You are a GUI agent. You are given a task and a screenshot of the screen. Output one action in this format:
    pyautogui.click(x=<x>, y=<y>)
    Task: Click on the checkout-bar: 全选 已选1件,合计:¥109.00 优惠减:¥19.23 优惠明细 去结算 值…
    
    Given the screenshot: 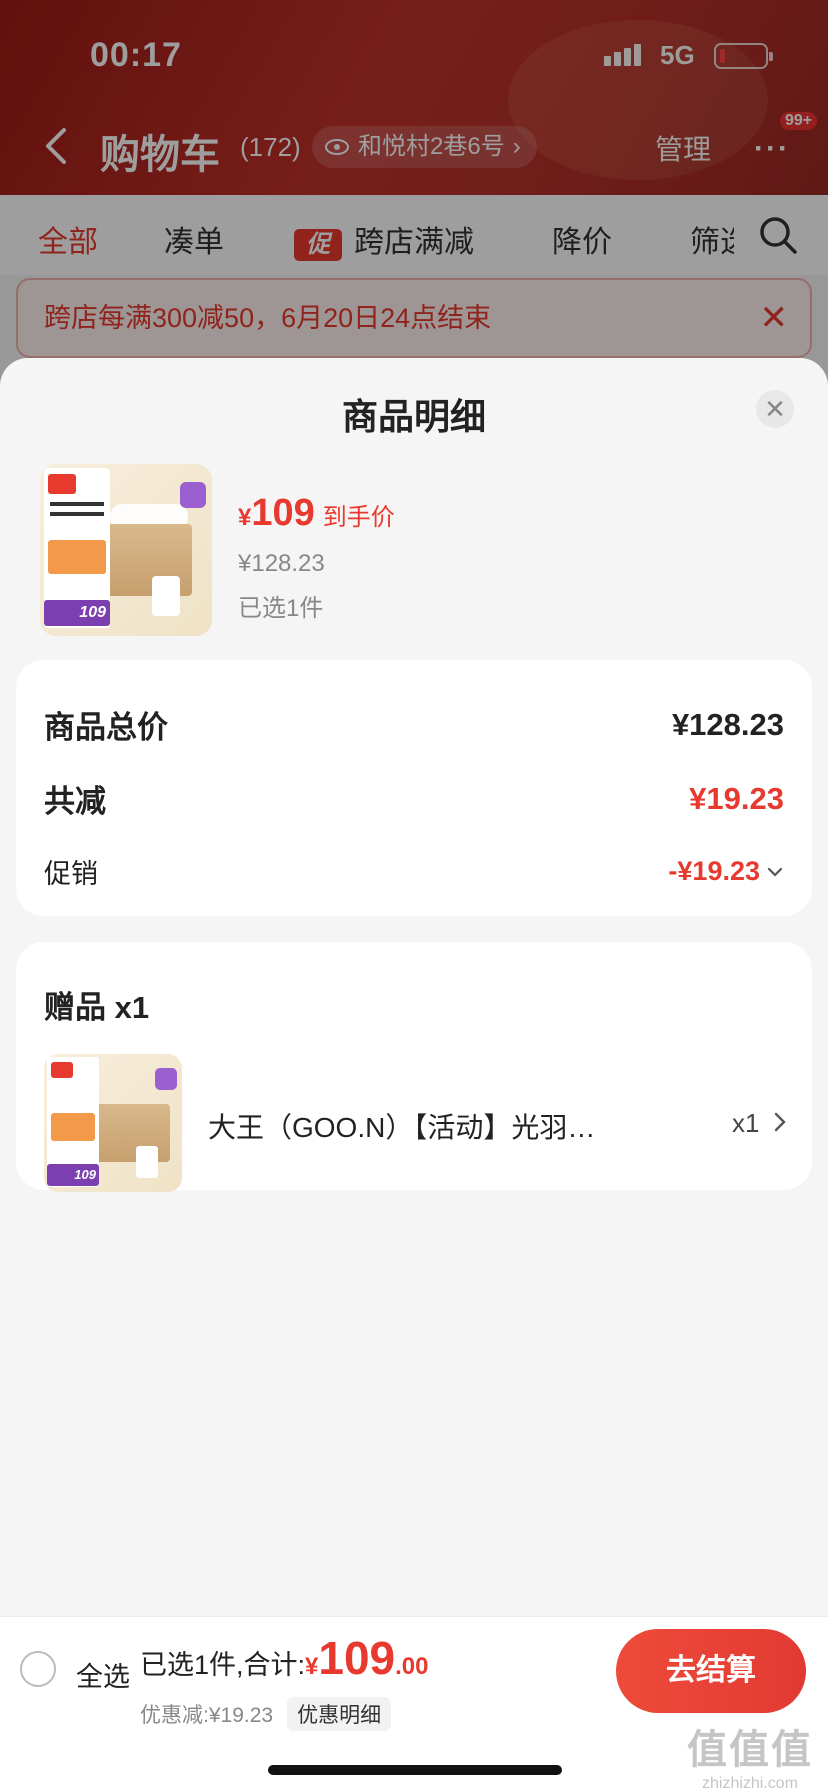 What is the action you would take?
    pyautogui.click(x=414, y=1704)
    